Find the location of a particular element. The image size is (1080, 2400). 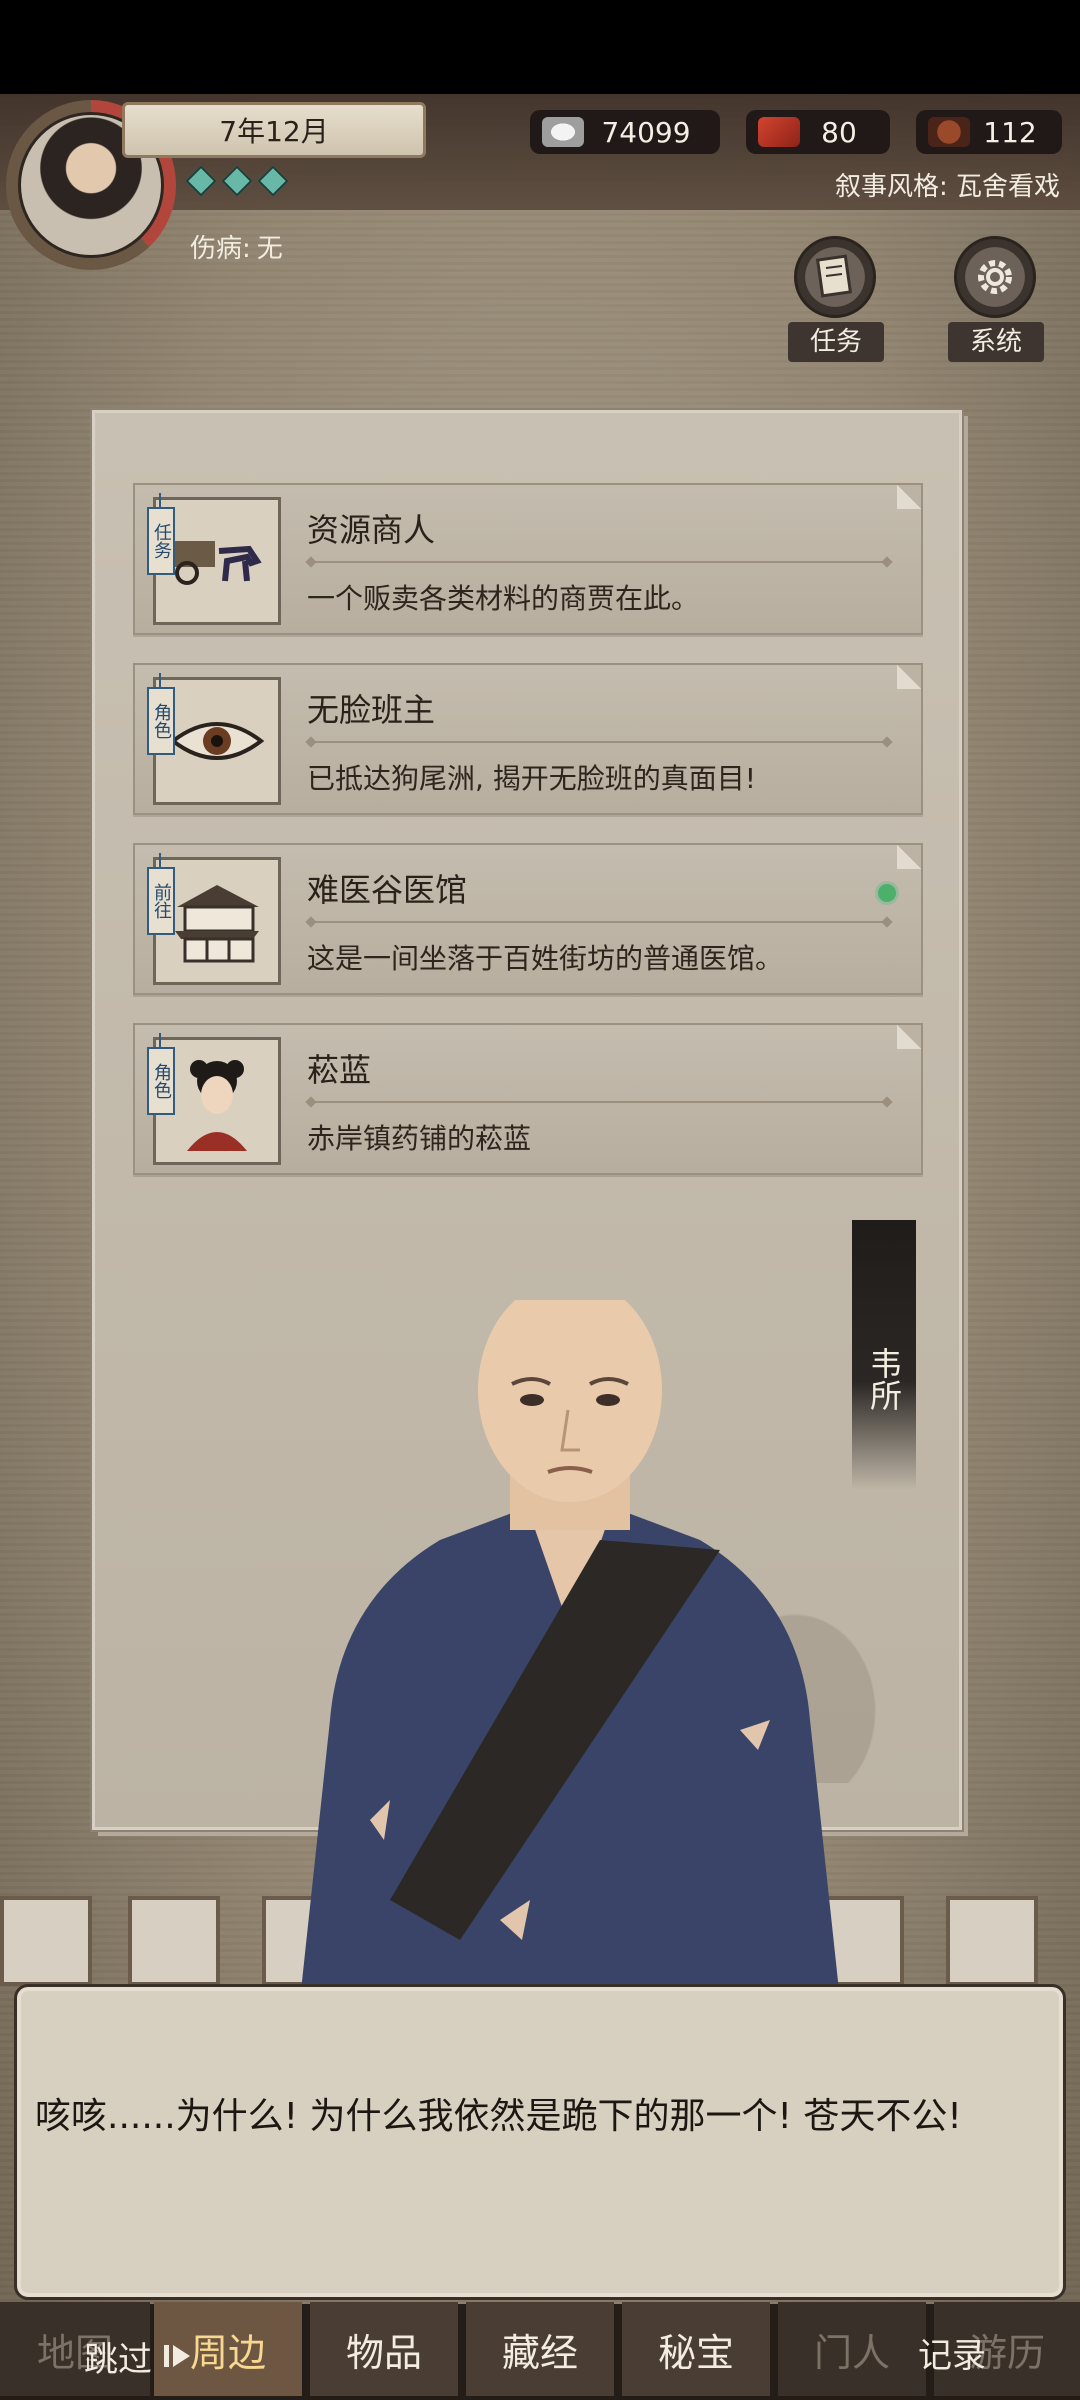

card-title: 资源商人 is located at coordinates (371, 530).